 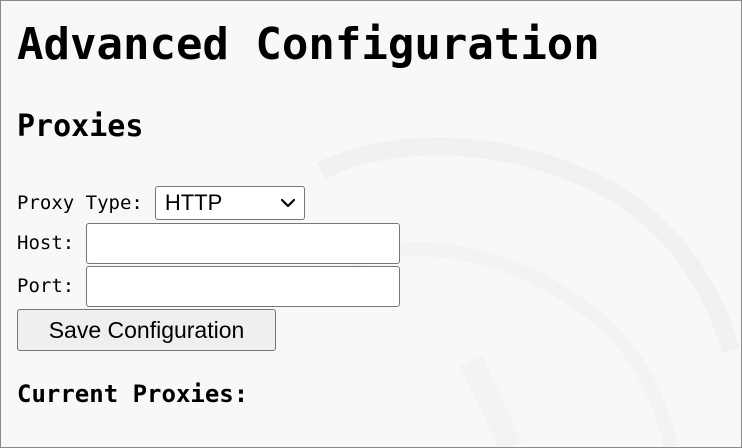 I want to click on save-configuration-button: Save Configuration, so click(x=146, y=330).